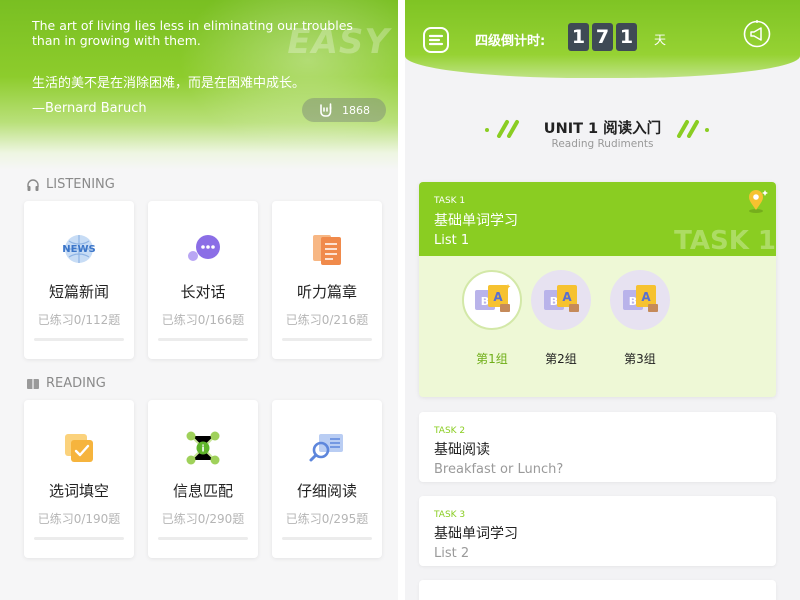 The width and height of the screenshot is (800, 600). Describe the element at coordinates (203, 519) in the screenshot. I see `card-progress-text: 已练习0/290题` at that location.